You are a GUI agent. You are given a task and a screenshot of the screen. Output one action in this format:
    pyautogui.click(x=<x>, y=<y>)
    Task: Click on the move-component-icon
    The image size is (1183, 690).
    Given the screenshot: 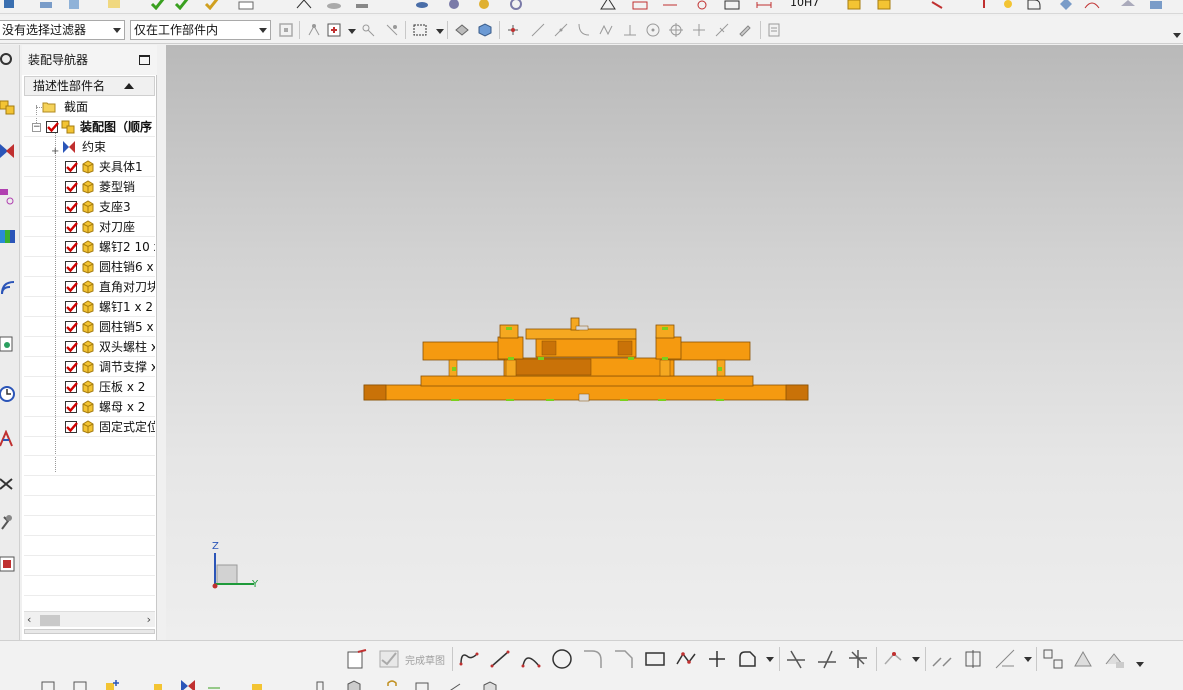 What is the action you would take?
    pyautogui.click(x=158, y=684)
    